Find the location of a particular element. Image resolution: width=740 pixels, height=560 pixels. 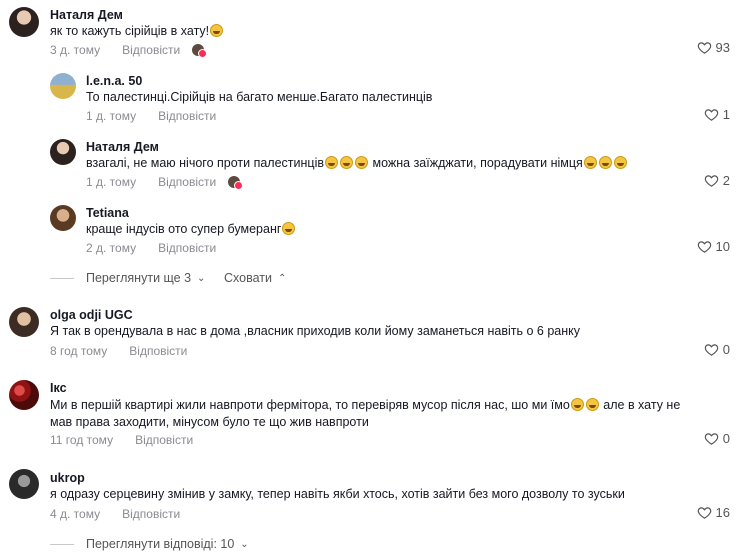

like-count: 93 is located at coordinates (722, 47).